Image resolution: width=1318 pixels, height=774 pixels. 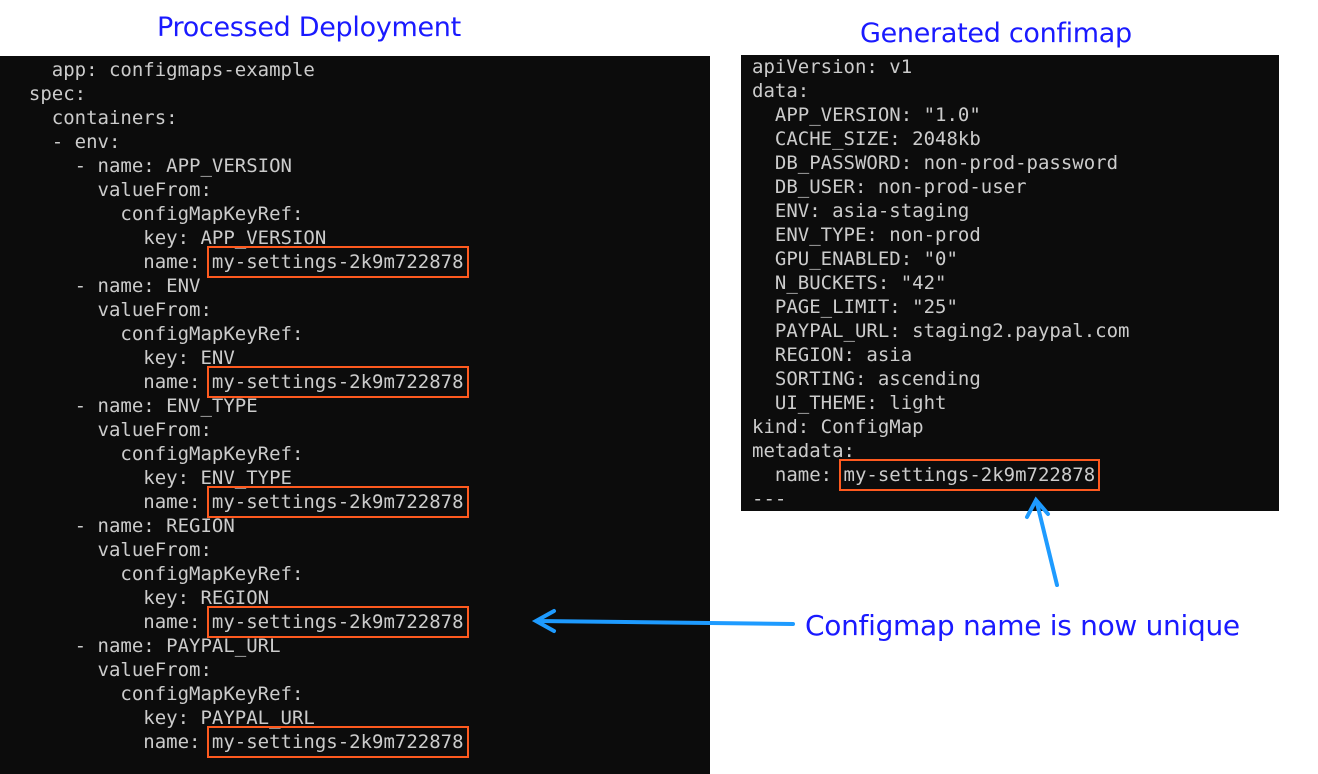 I want to click on annotation-arrows, so click(x=795, y=564).